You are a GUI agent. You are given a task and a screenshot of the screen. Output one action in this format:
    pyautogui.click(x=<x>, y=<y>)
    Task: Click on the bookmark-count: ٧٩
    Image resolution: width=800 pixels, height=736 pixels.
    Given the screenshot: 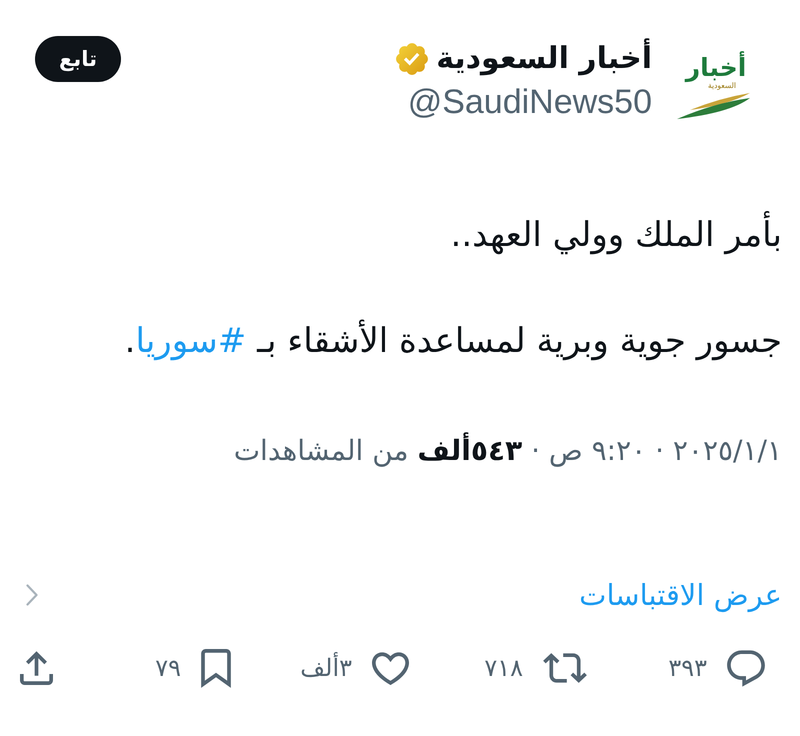 What is the action you would take?
    pyautogui.click(x=168, y=668)
    